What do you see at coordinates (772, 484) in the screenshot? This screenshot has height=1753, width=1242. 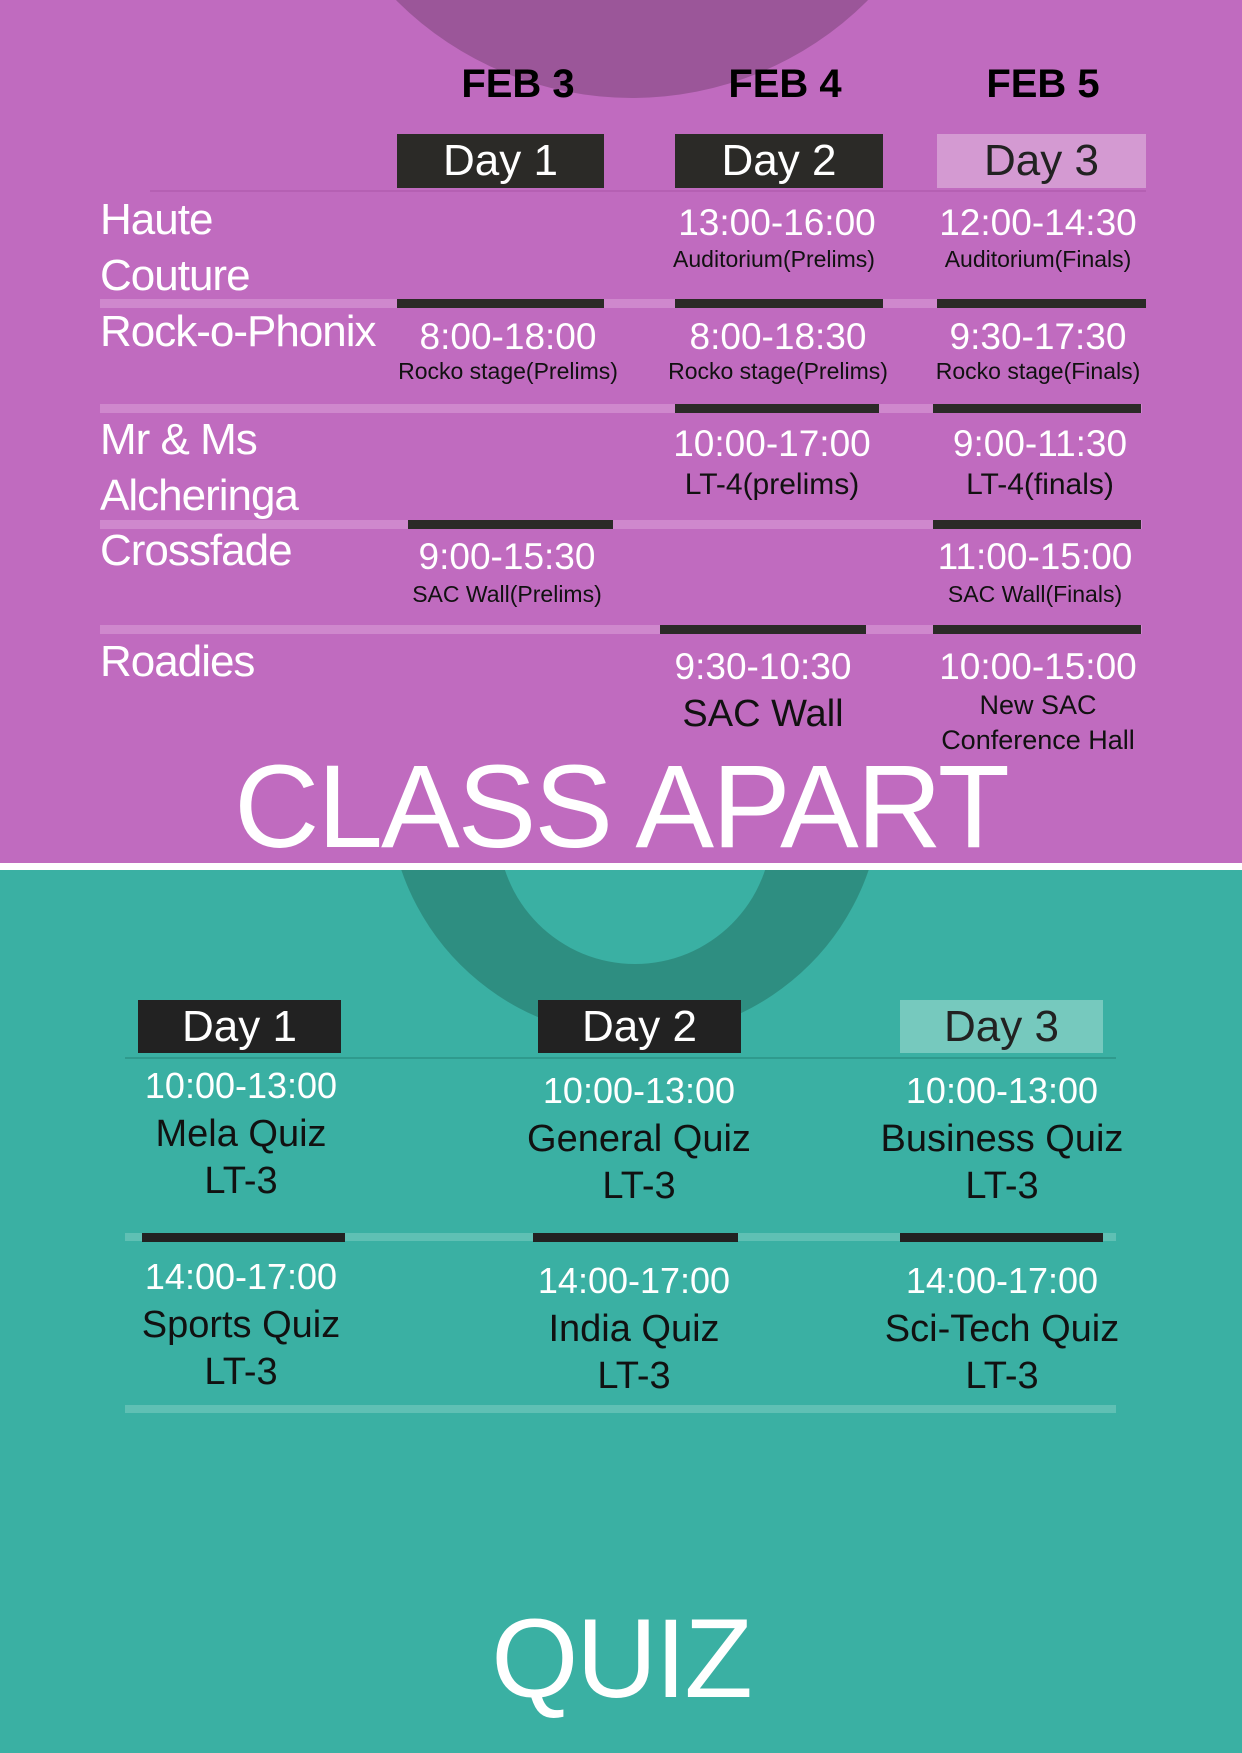 I see `slot-venue: LT-4(prelims)` at bounding box center [772, 484].